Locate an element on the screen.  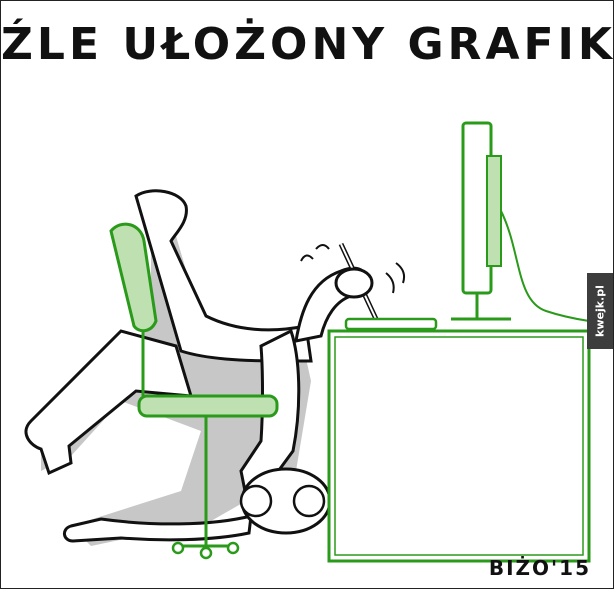
right-eye is located at coordinates (309, 501).